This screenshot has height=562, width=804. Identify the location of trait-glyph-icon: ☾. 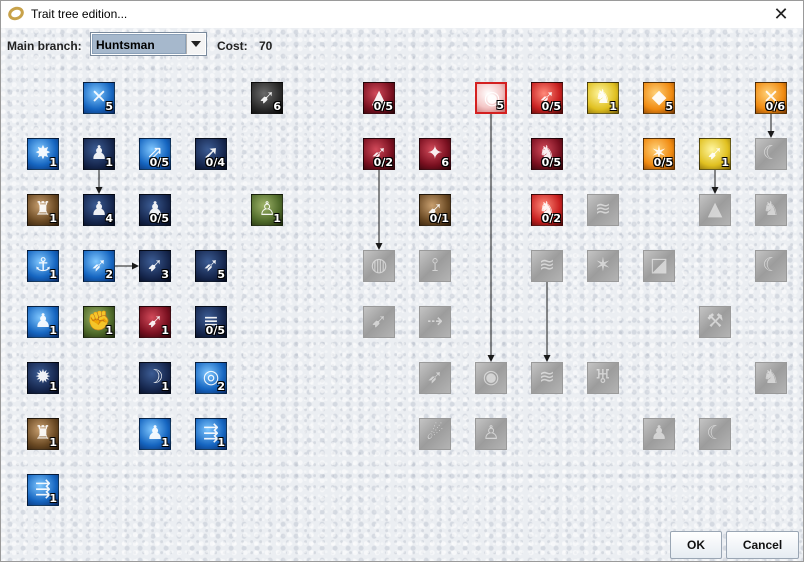
(771, 265).